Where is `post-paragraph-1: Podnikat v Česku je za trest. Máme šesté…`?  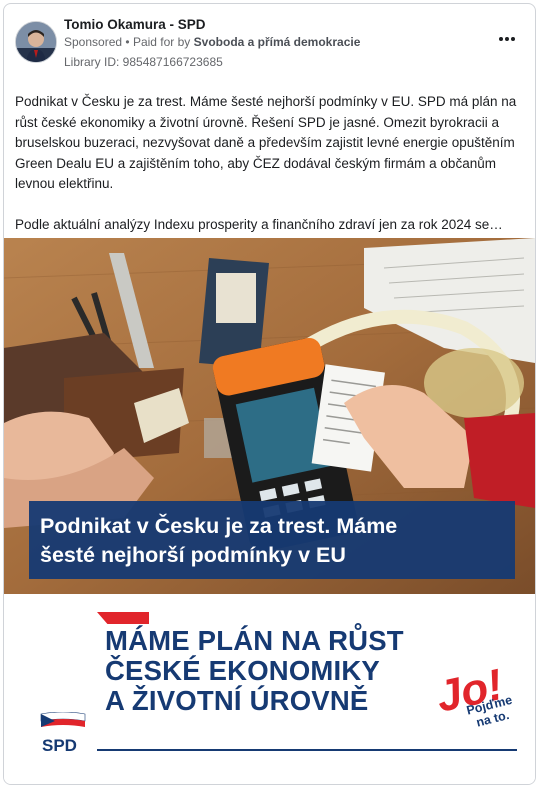
post-paragraph-1: Podnikat v Česku je za trest. Máme šesté… is located at coordinates (266, 142).